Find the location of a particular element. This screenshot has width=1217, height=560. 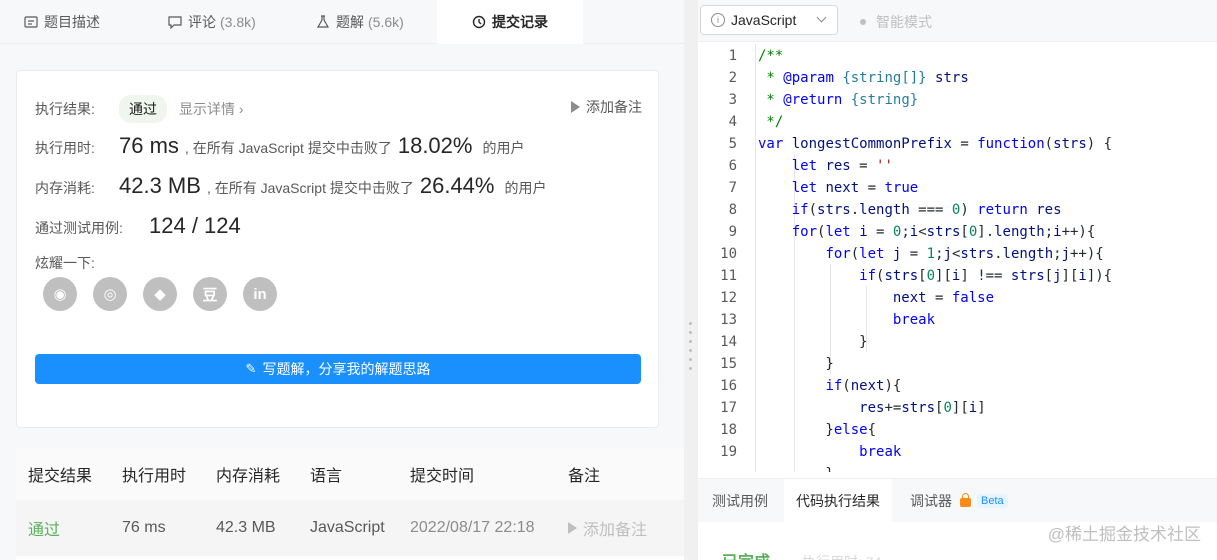

code-line: for(let i = 0;i<strs[0].length;i++){ is located at coordinates (943, 232).